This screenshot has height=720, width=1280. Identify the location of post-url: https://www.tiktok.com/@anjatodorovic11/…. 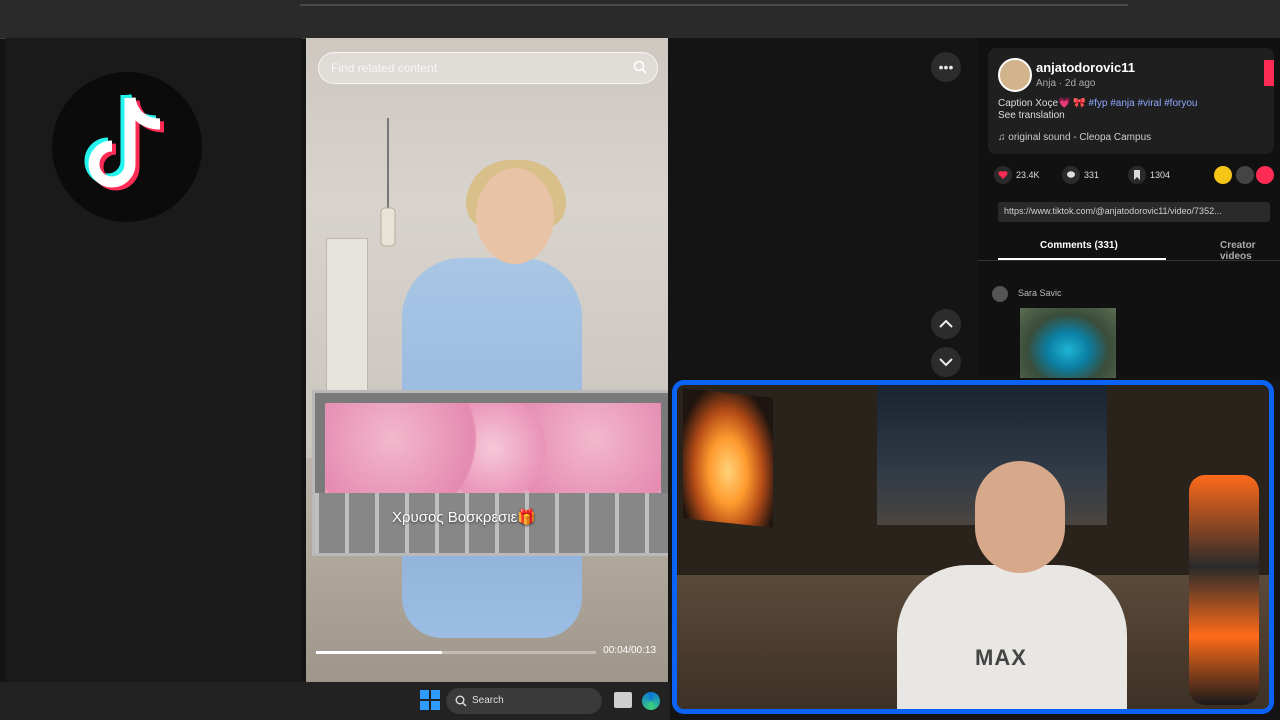
(1134, 212).